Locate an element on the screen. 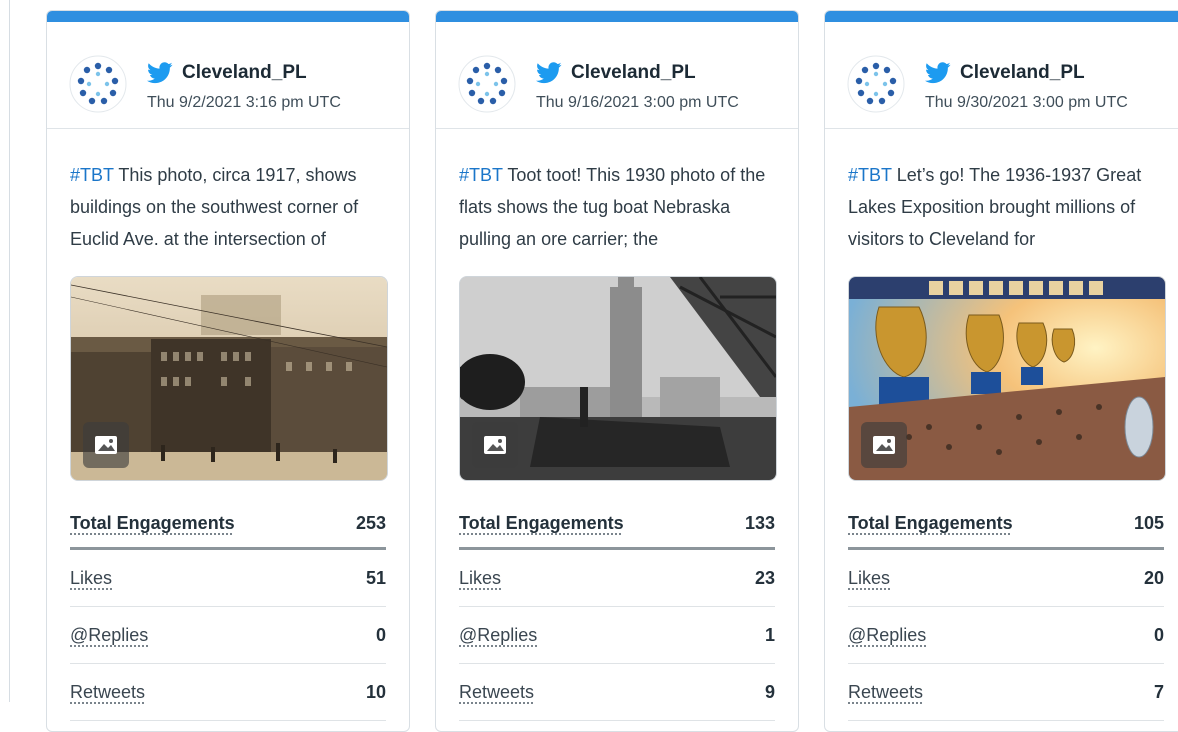  stat-total-engagements: Total Engagements 105 is located at coordinates (1006, 524).